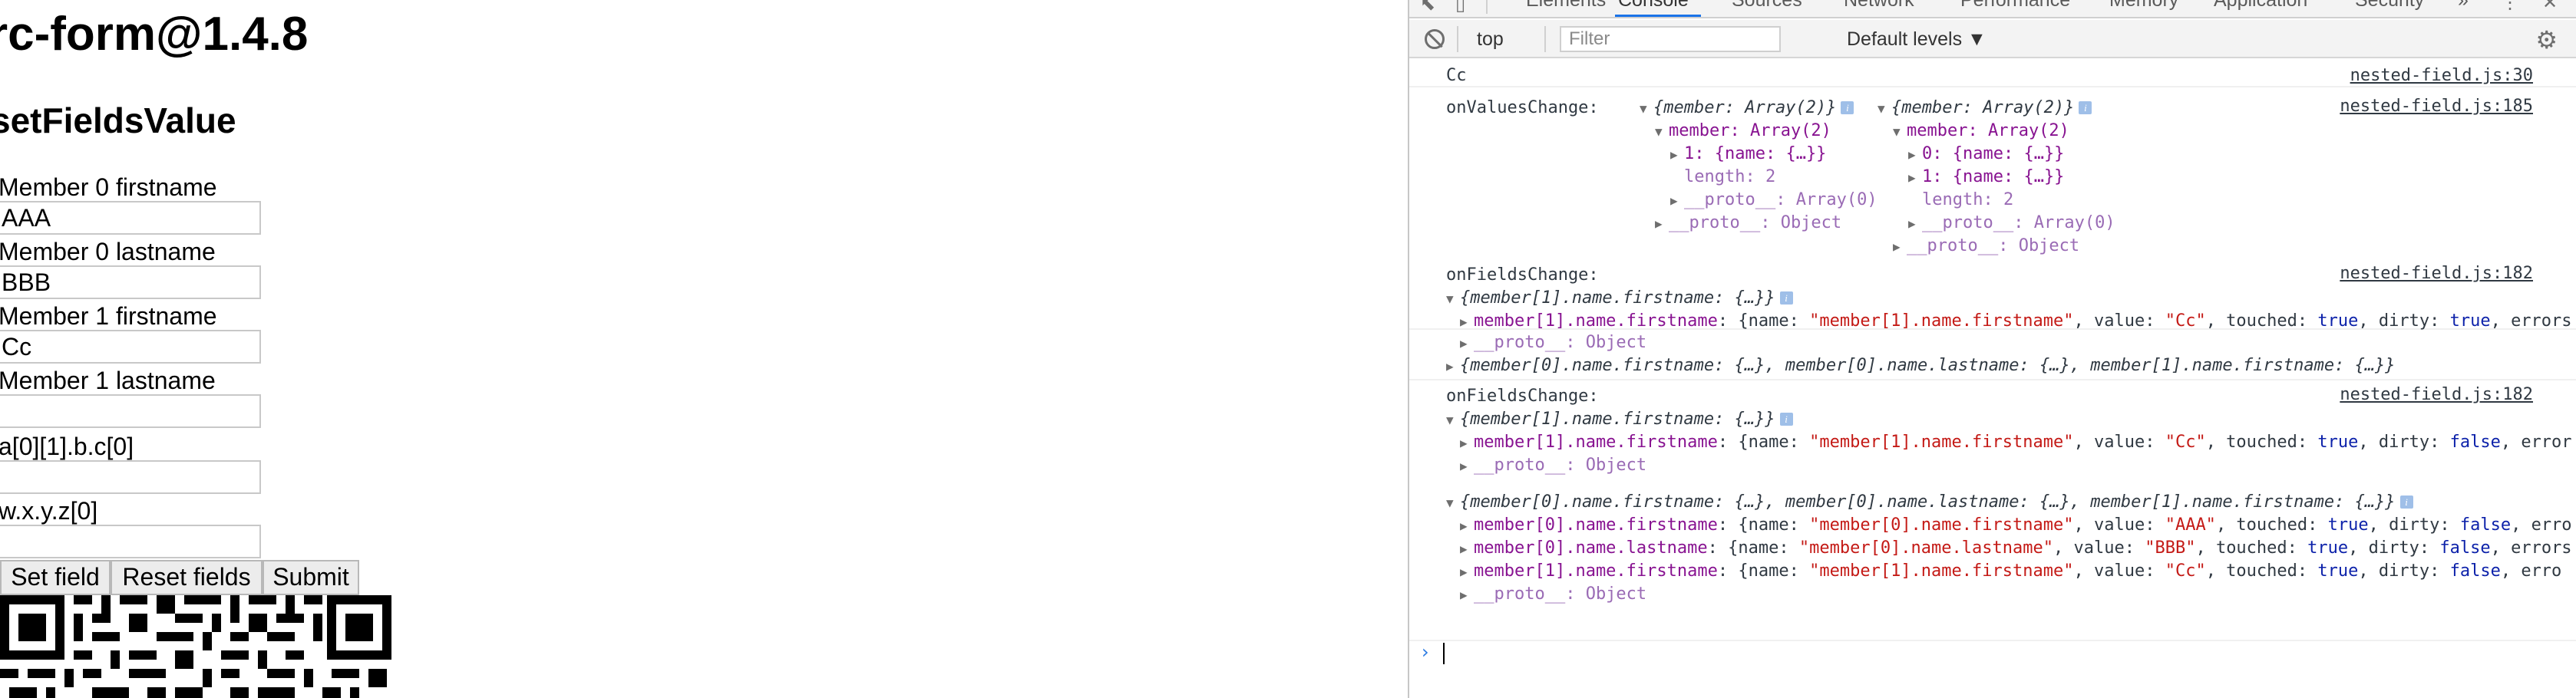 Image resolution: width=2576 pixels, height=698 pixels. What do you see at coordinates (2550, 6) in the screenshot?
I see `close-devtools-icon: ✕` at bounding box center [2550, 6].